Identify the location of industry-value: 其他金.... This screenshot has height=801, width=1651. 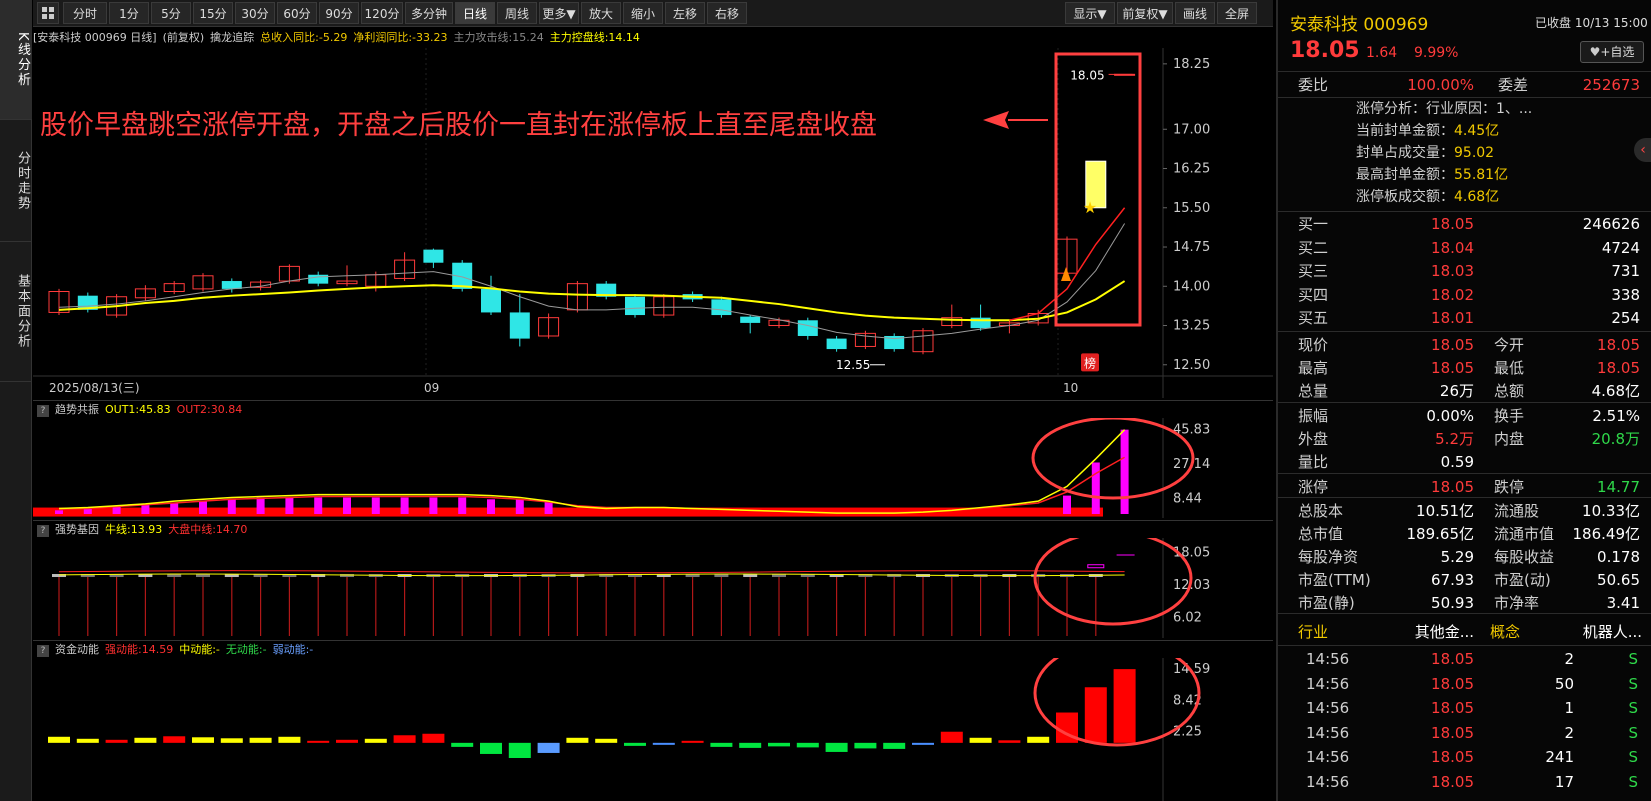
(1436, 632).